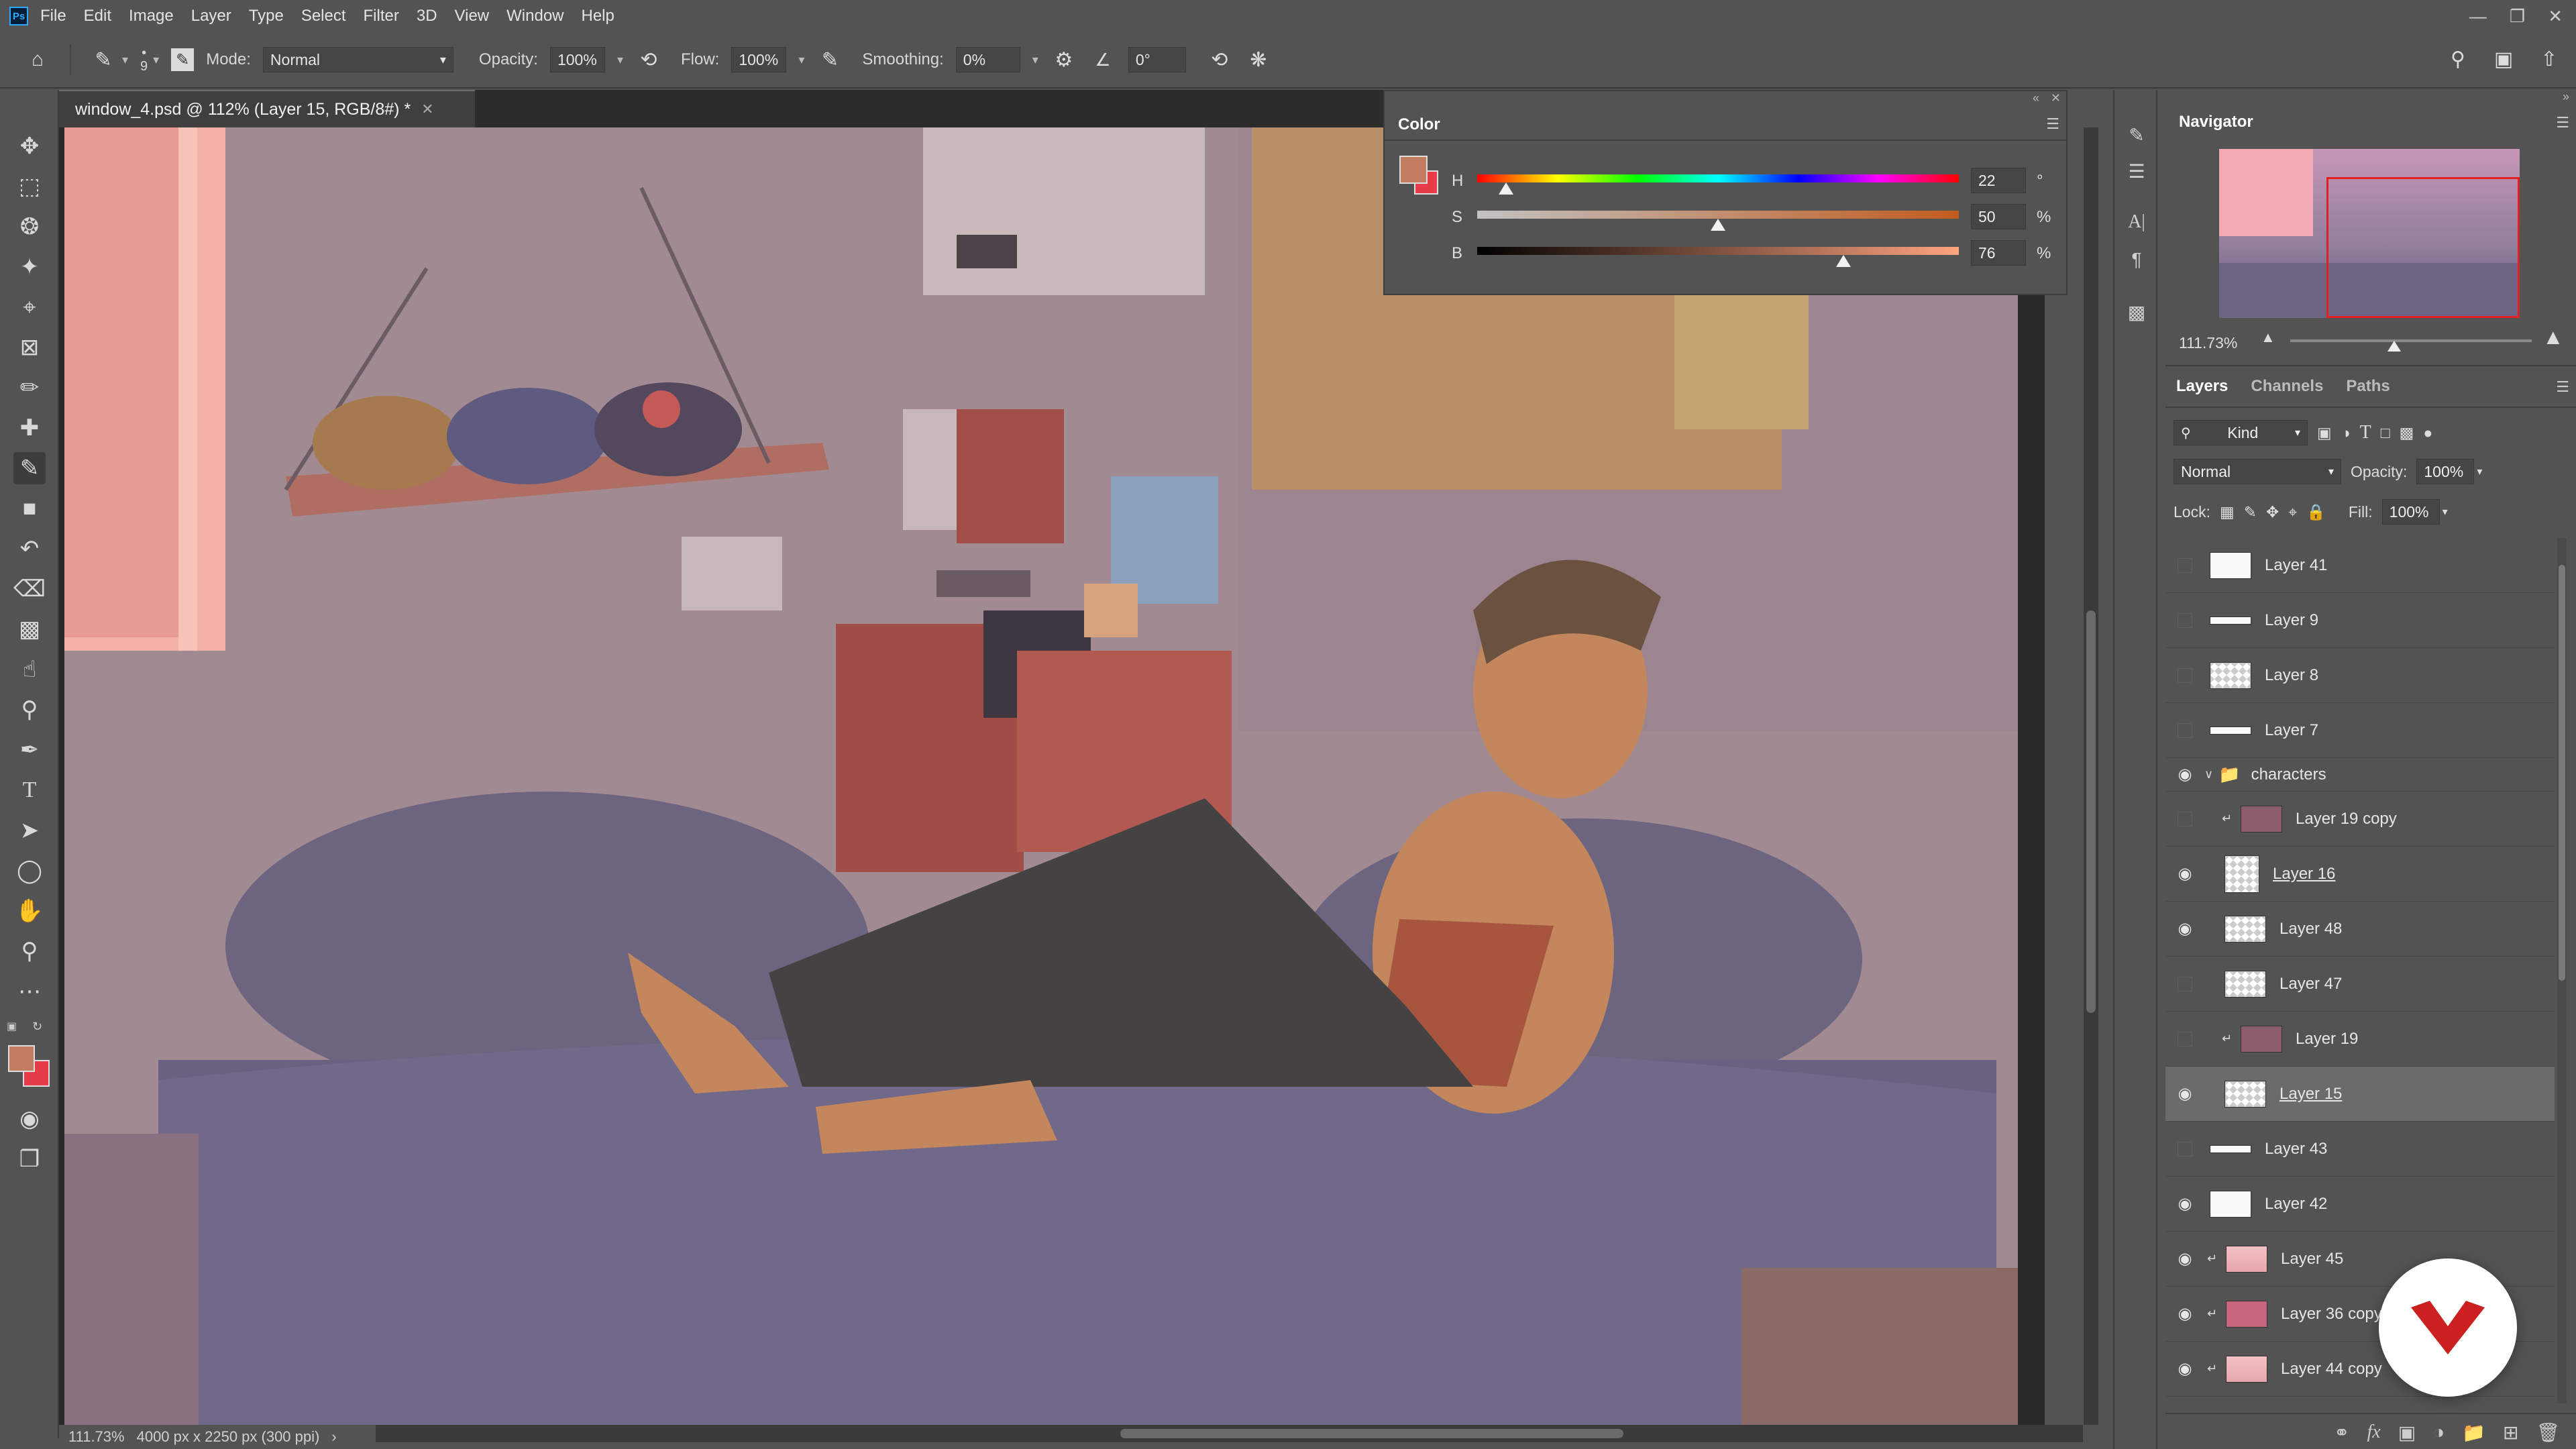  I want to click on quick-mask-icon: ◉, so click(29, 1119).